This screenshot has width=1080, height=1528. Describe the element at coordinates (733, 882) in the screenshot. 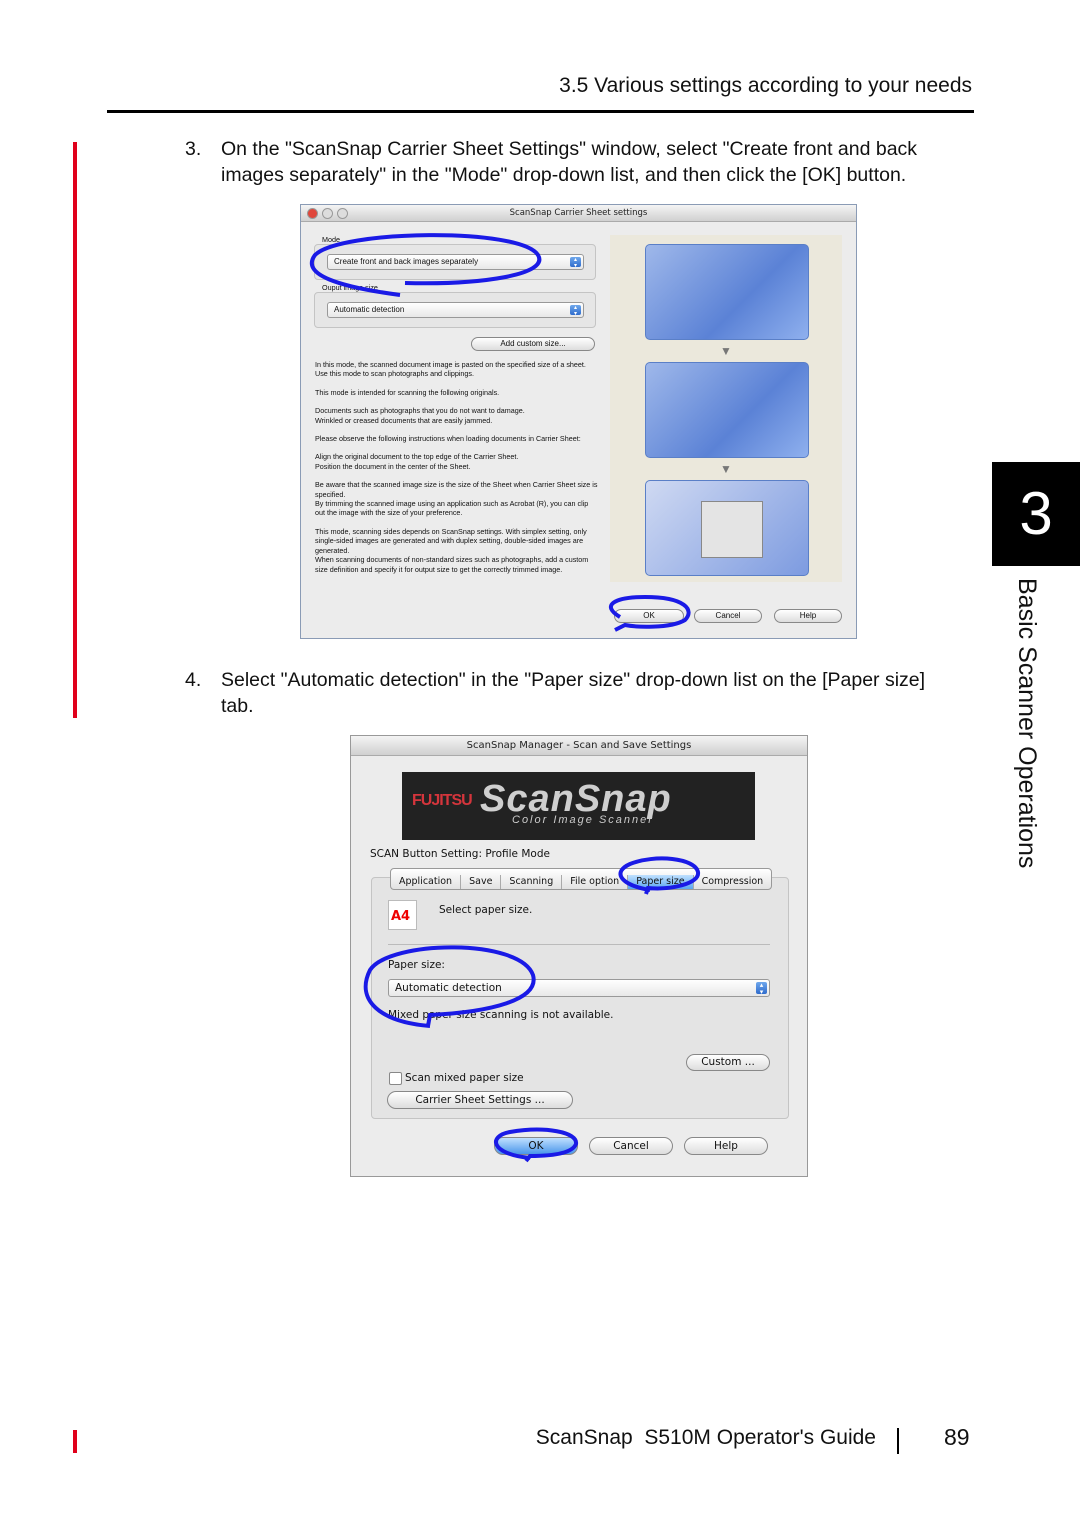

I see `tab-compression: Compression` at that location.